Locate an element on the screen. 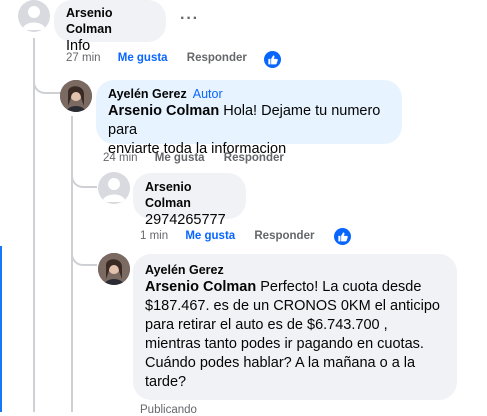 The width and height of the screenshot is (487, 416). more-options-icon: ··· is located at coordinates (189, 19).